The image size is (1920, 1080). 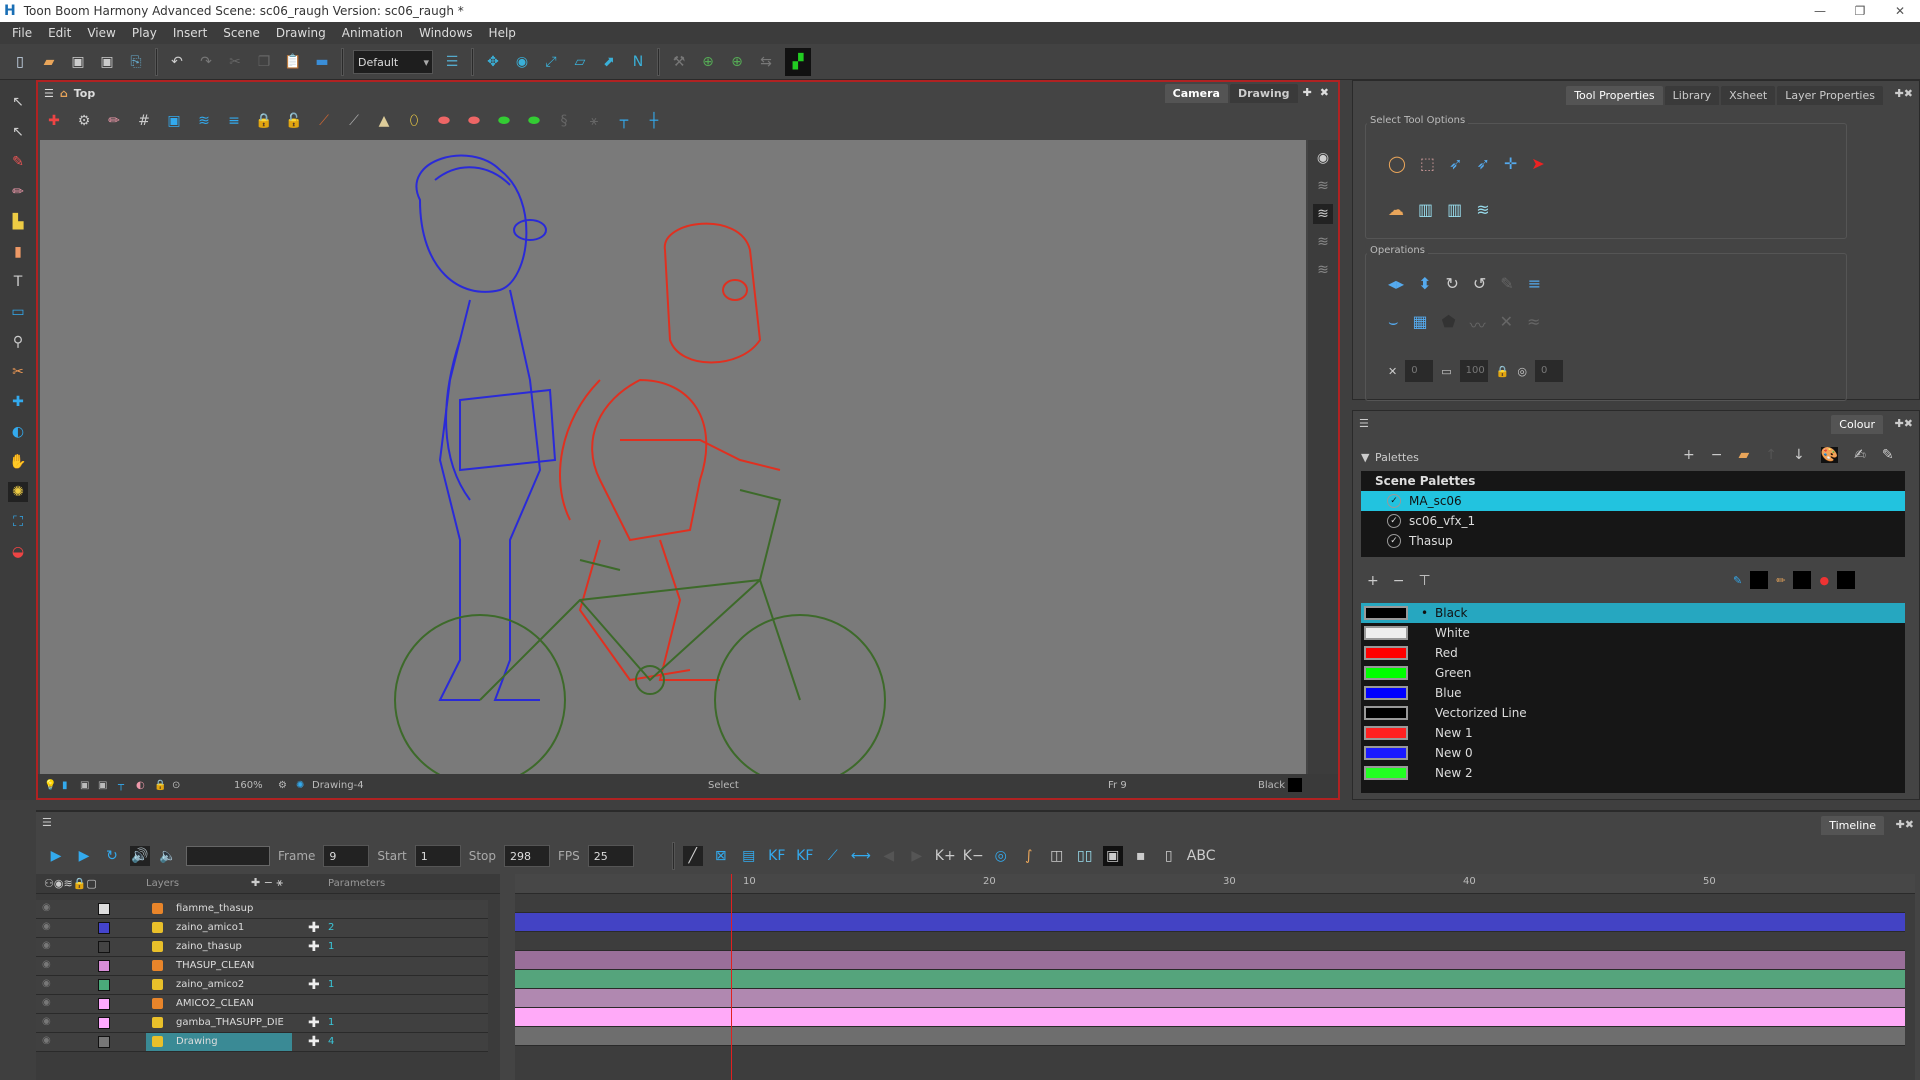 What do you see at coordinates (50, 785) in the screenshot?
I see `light-icon: 💡` at bounding box center [50, 785].